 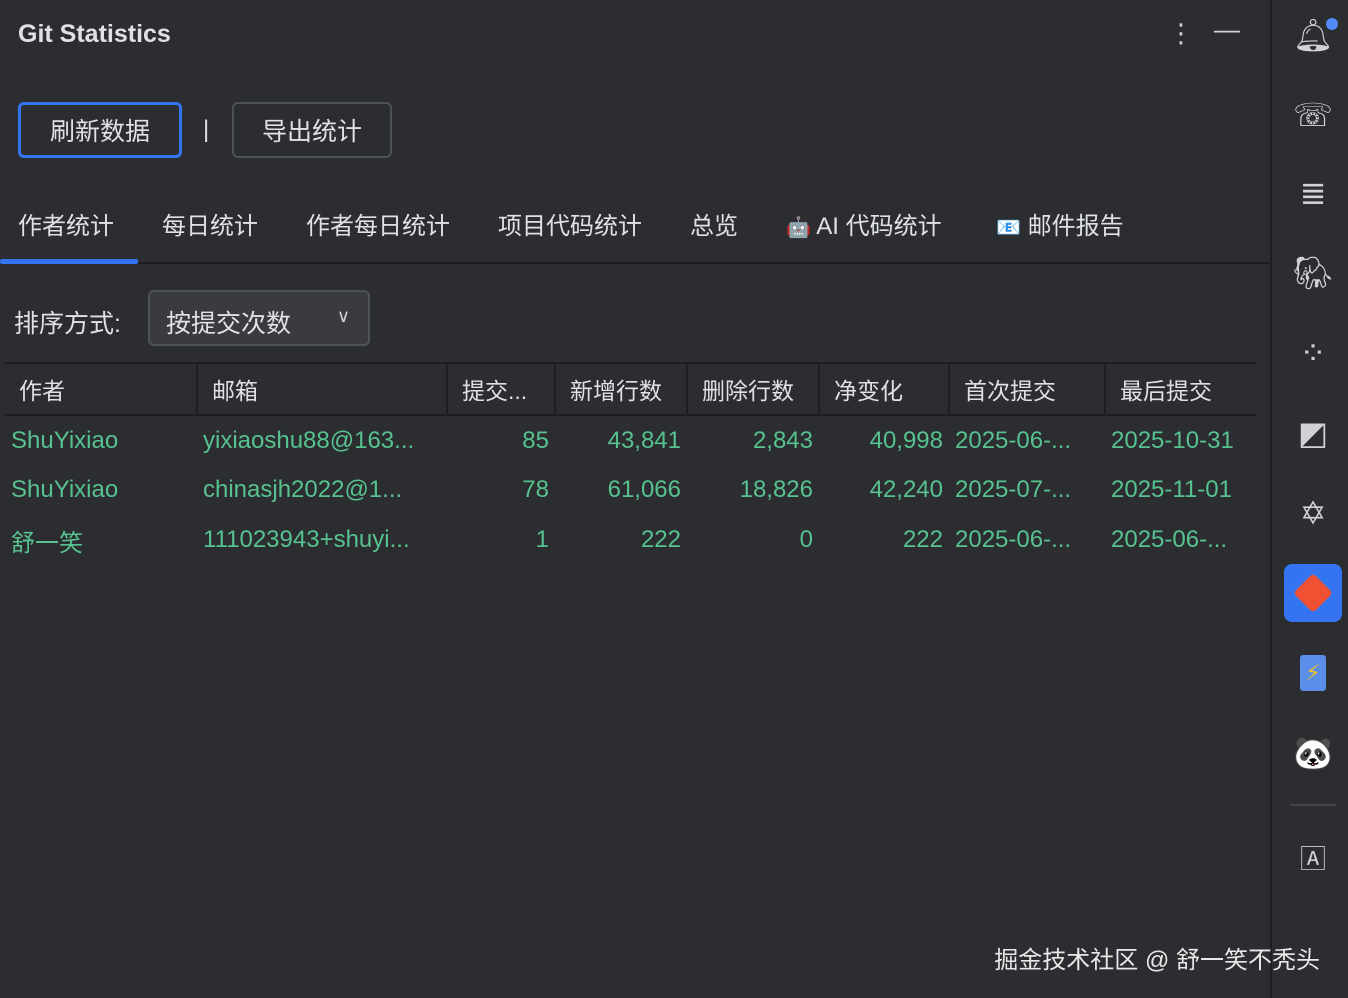 I want to click on column-header: 删除行数, so click(x=753, y=389).